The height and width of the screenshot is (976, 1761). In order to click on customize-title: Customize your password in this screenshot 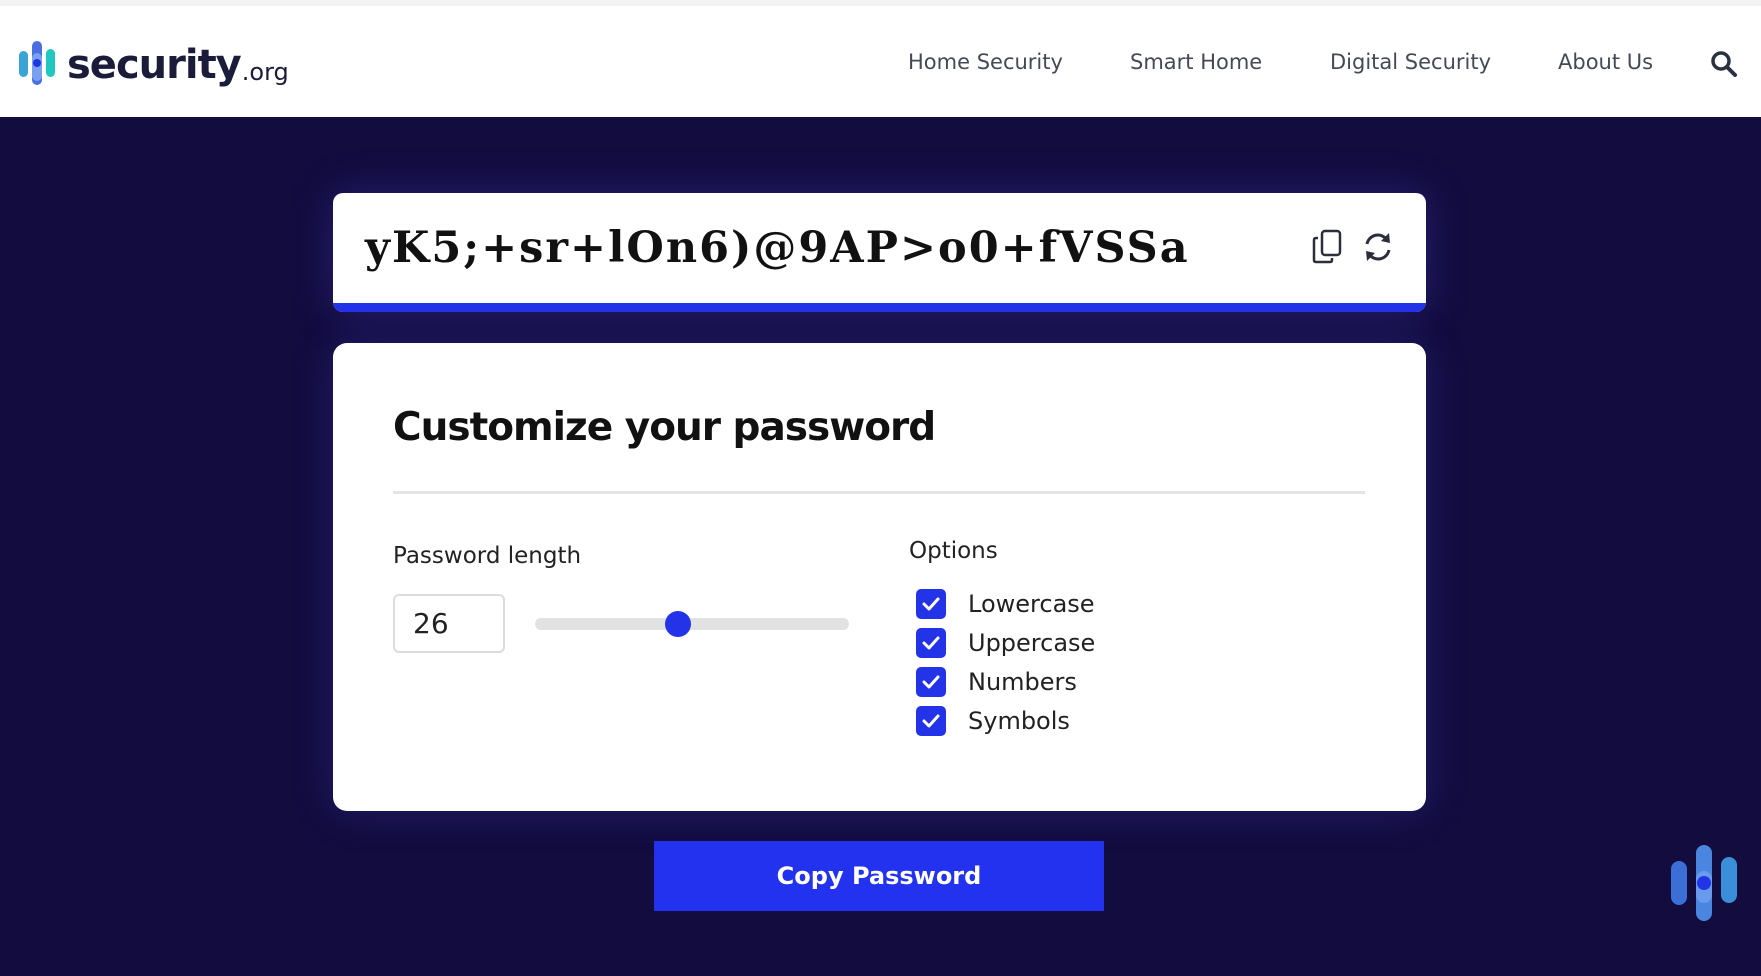, I will do `click(664, 427)`.